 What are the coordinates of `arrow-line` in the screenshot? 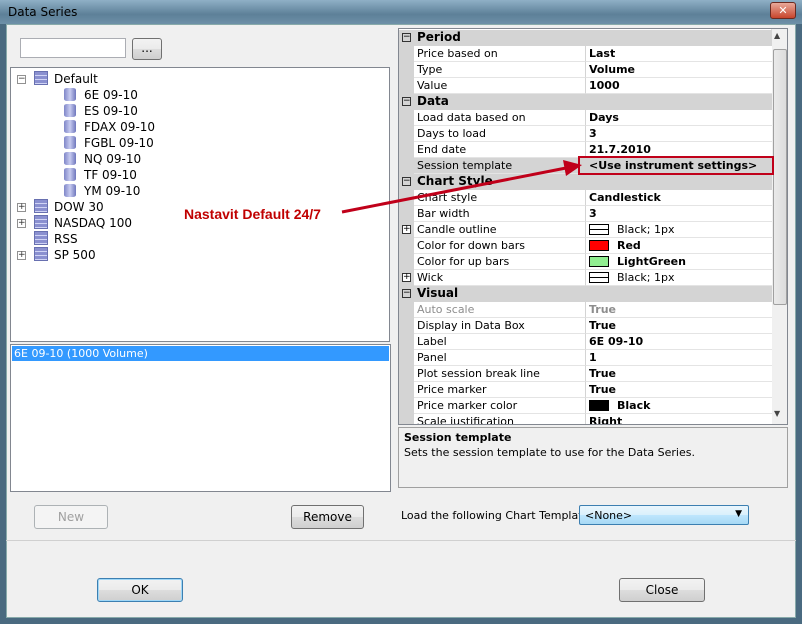 It's located at (454, 190).